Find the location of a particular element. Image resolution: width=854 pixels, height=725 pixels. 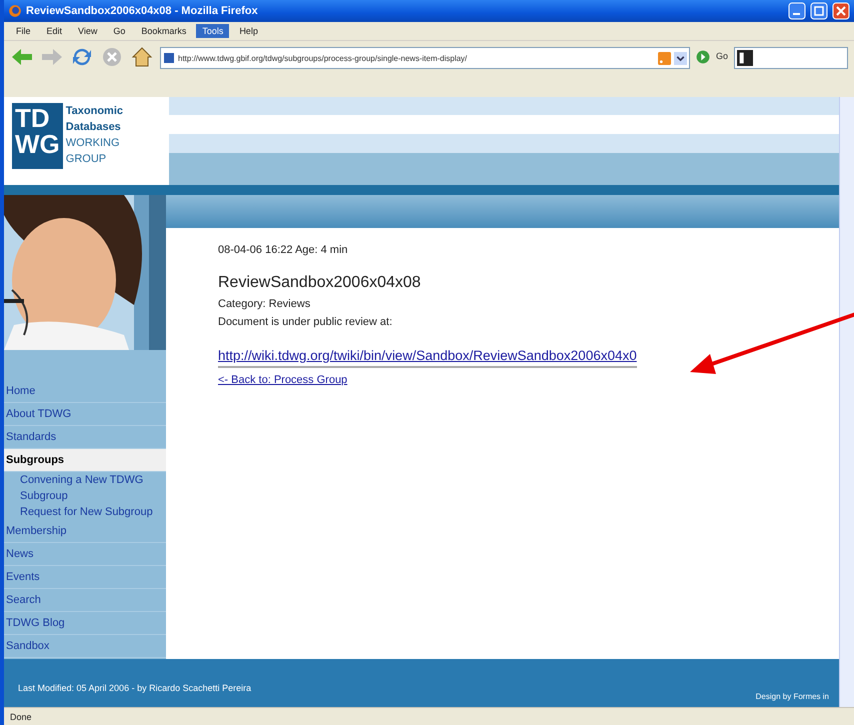

logo-text: GROUP is located at coordinates (87, 159).